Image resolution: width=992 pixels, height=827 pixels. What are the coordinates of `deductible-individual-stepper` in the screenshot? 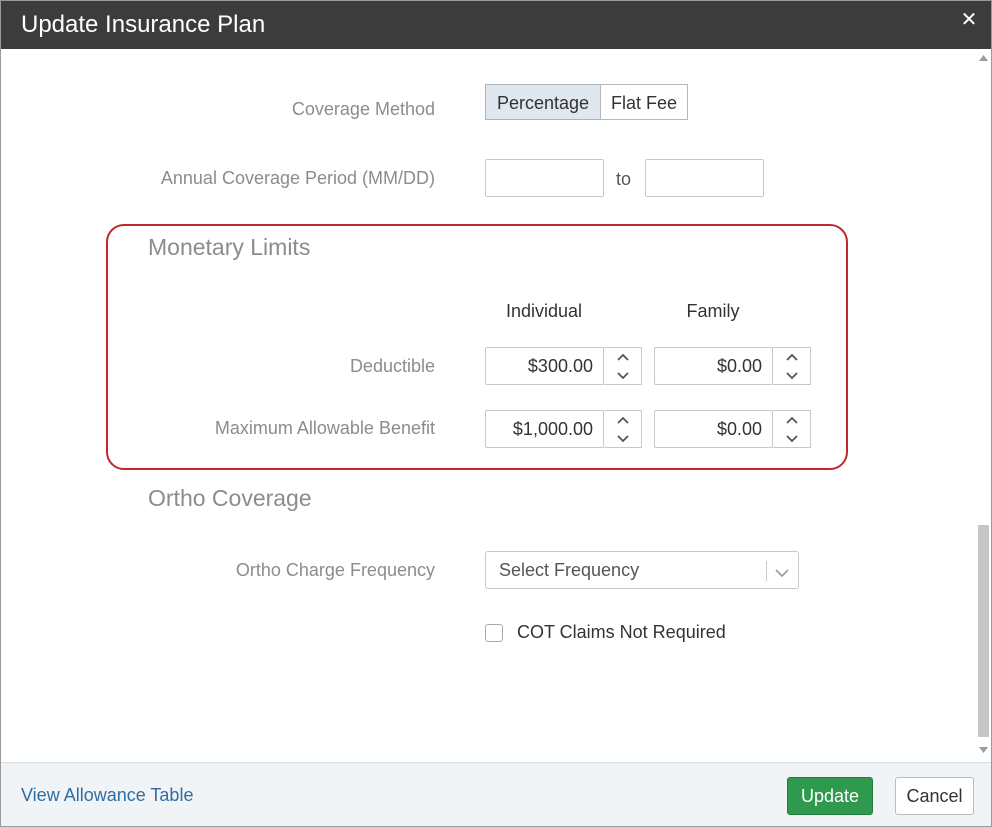 It's located at (623, 366).